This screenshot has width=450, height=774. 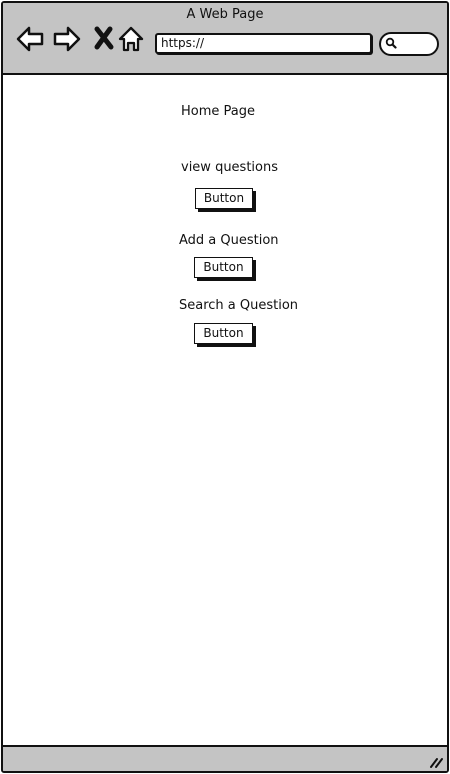 I want to click on forward-arrow-icon, so click(x=67, y=39).